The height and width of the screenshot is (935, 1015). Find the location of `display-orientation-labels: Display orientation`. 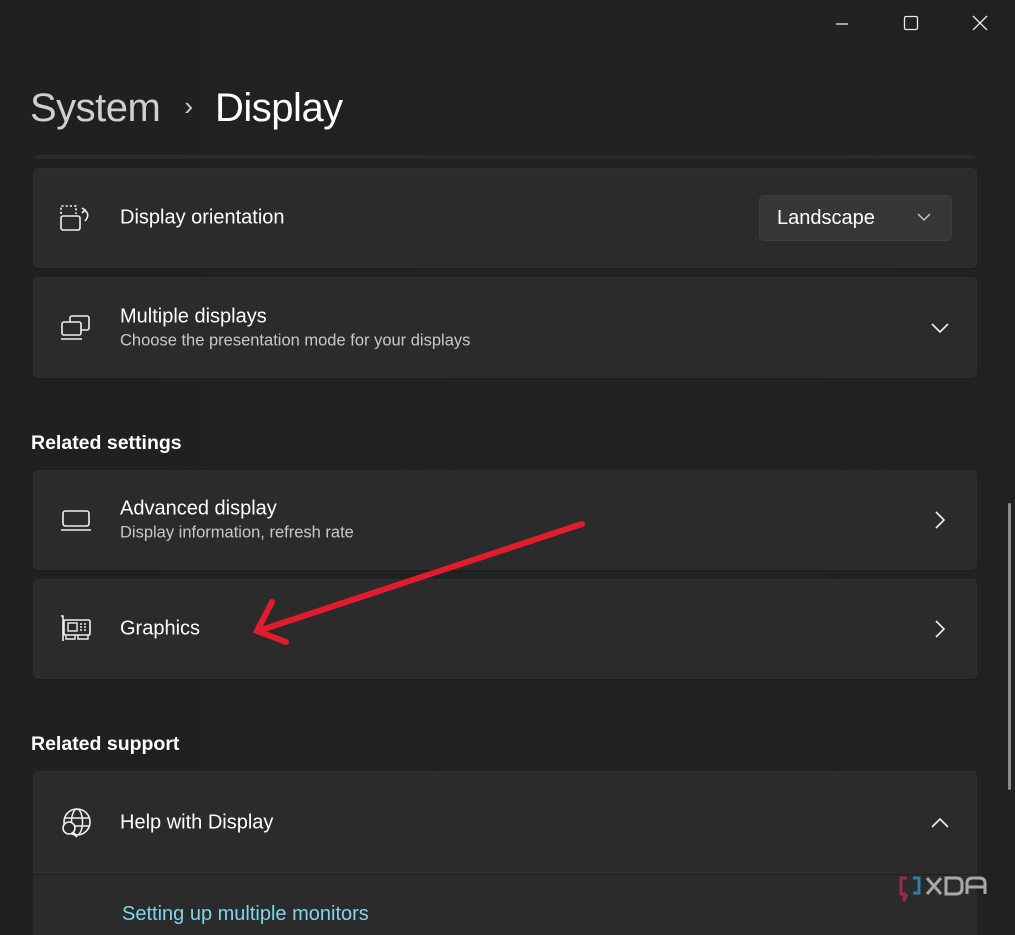

display-orientation-labels: Display orientation is located at coordinates (202, 218).